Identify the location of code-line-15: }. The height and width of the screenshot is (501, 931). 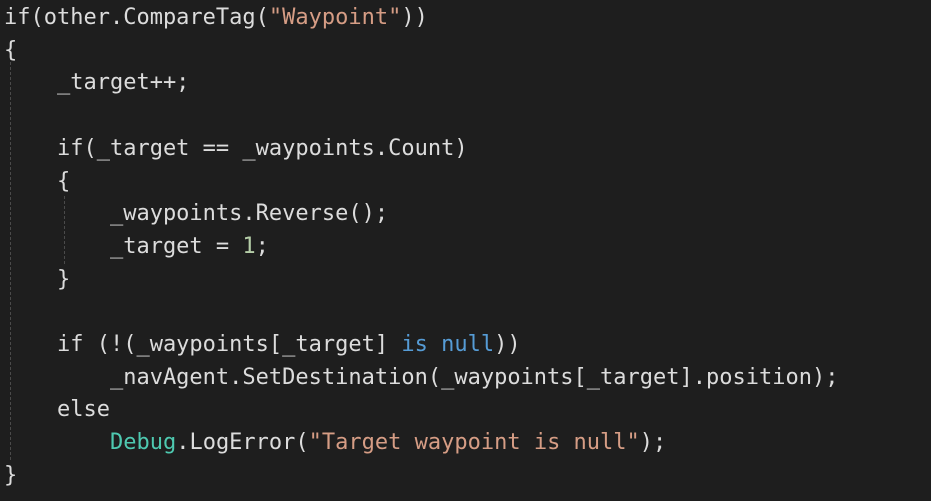
(10, 476).